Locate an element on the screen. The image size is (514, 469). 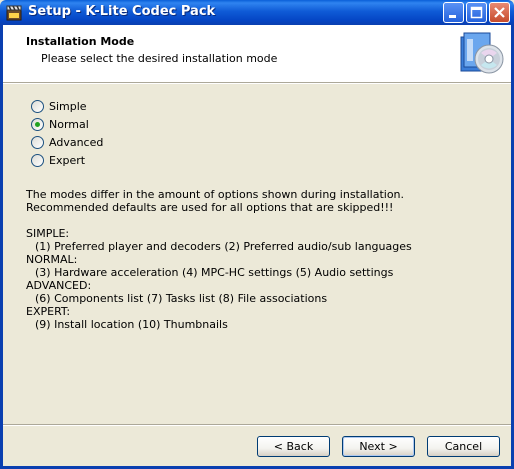
setup-cd-icon is located at coordinates (482, 53).